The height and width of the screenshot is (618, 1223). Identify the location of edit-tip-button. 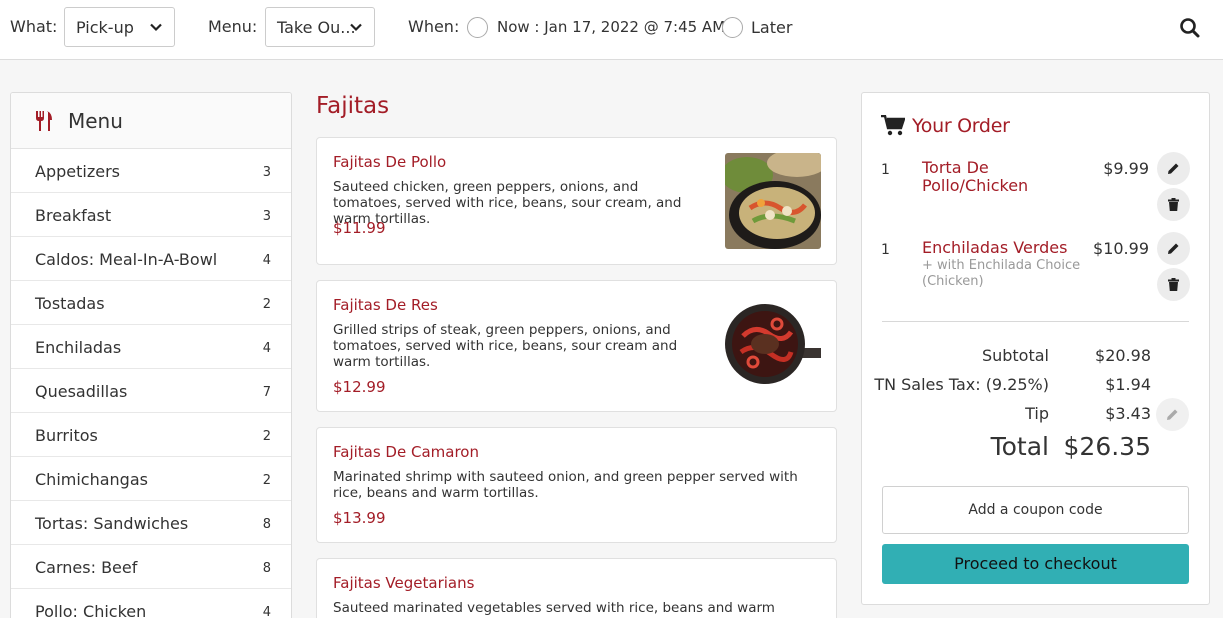
(1172, 414).